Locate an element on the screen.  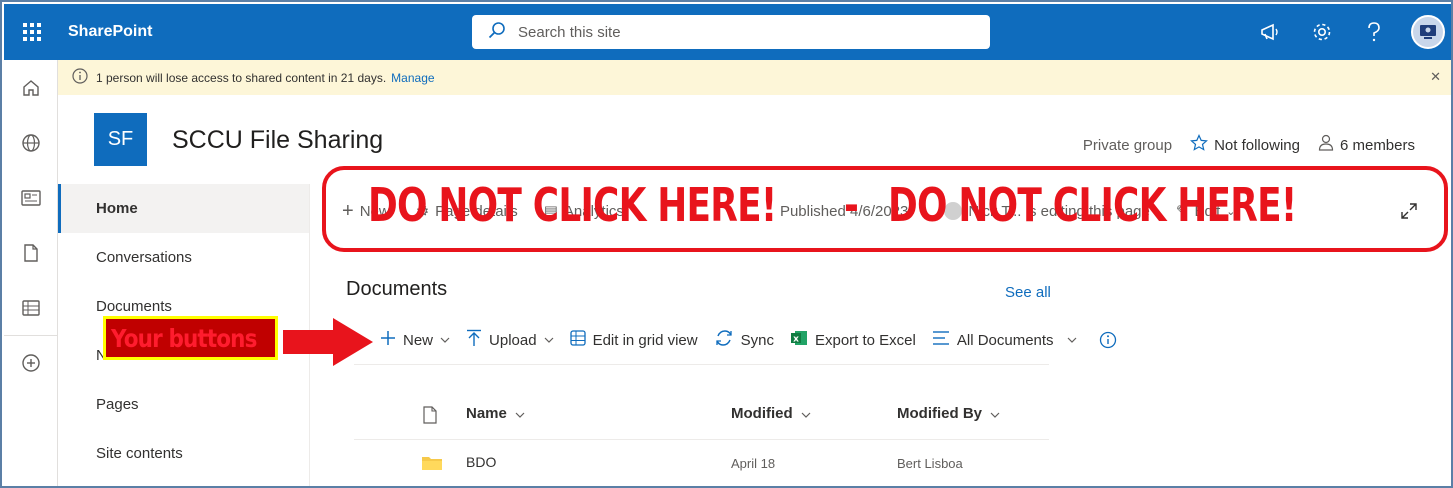
column-label: Modified is located at coordinates (762, 413).